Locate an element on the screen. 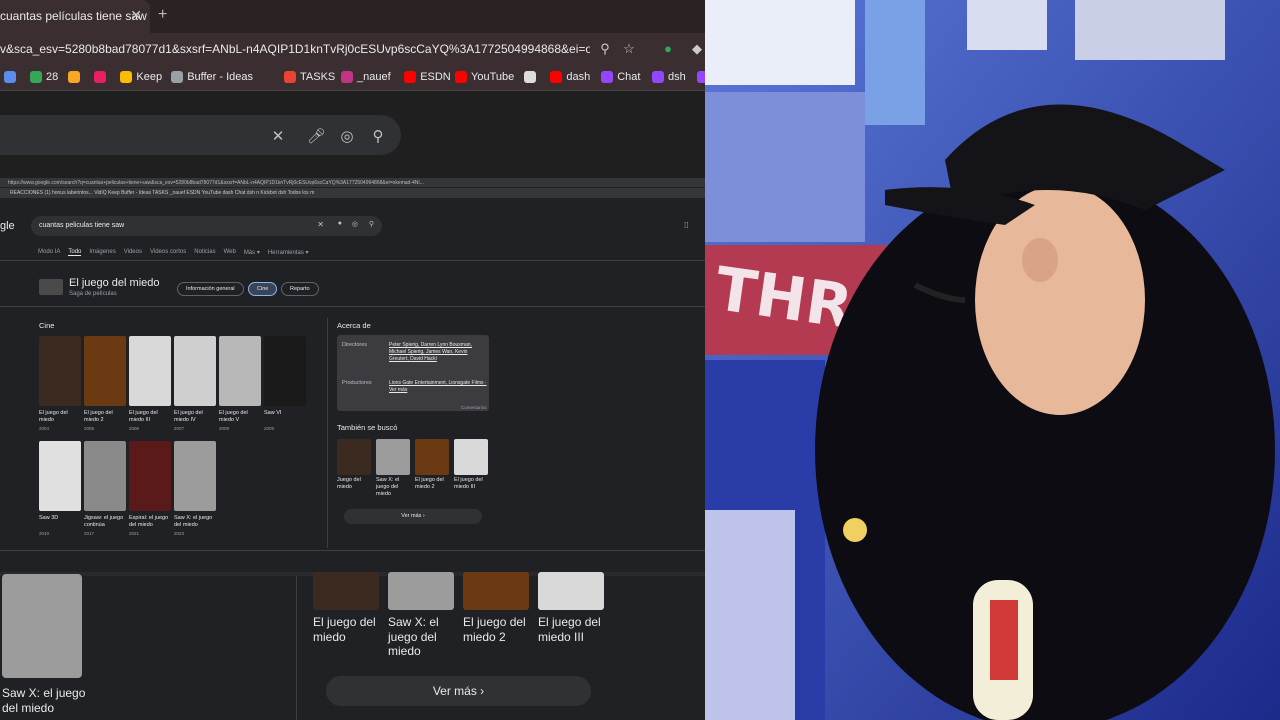 The image size is (1280, 720). bookmark-item: Keep is located at coordinates (141, 77).